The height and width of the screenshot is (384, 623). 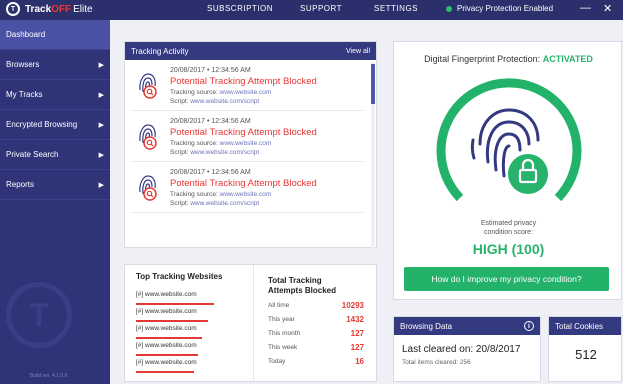 What do you see at coordinates (24, 94) in the screenshot?
I see `sidebar-item-label: My Tracks` at bounding box center [24, 94].